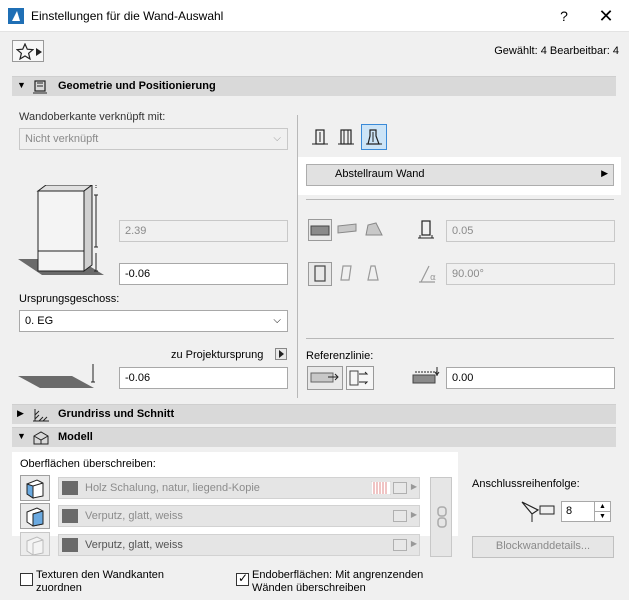  What do you see at coordinates (39, 321) in the screenshot?
I see `home-story-value: 0. EG` at bounding box center [39, 321].